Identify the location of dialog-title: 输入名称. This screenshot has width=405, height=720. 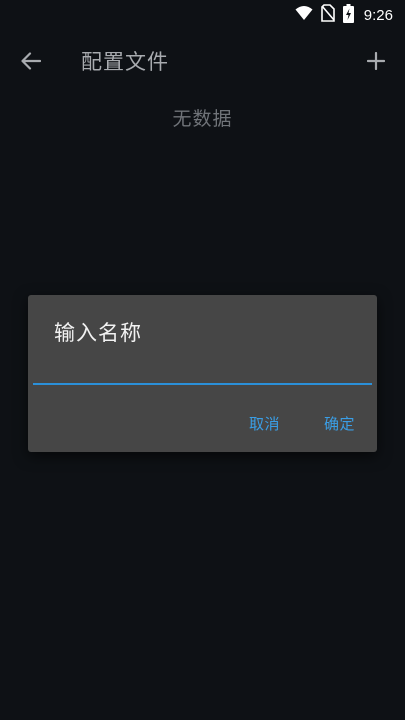
(98, 333).